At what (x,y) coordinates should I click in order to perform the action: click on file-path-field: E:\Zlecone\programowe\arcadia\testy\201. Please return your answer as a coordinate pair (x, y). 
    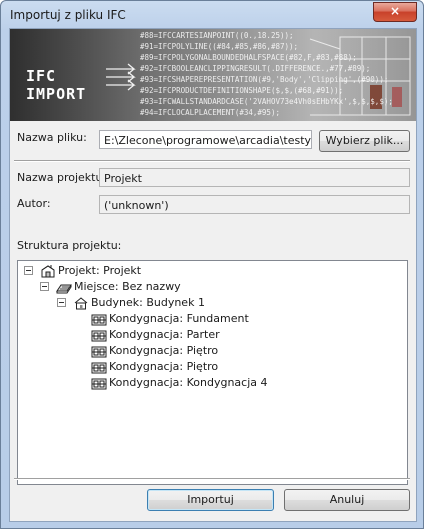
    Looking at the image, I should click on (205, 139).